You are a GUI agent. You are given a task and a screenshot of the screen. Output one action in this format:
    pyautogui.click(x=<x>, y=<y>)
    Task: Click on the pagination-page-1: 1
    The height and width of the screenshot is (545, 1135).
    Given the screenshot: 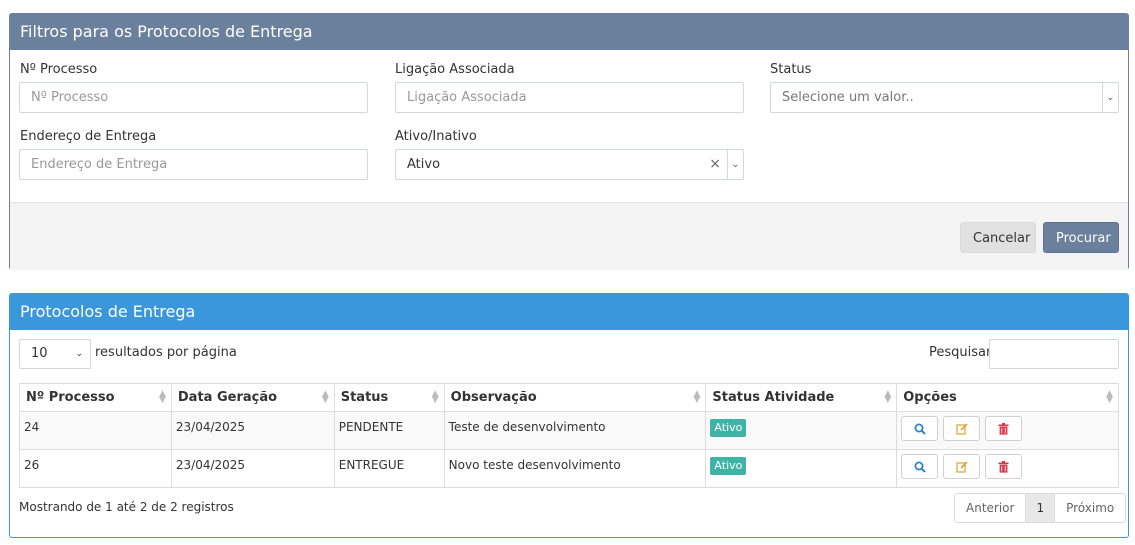 What is the action you would take?
    pyautogui.click(x=1040, y=508)
    